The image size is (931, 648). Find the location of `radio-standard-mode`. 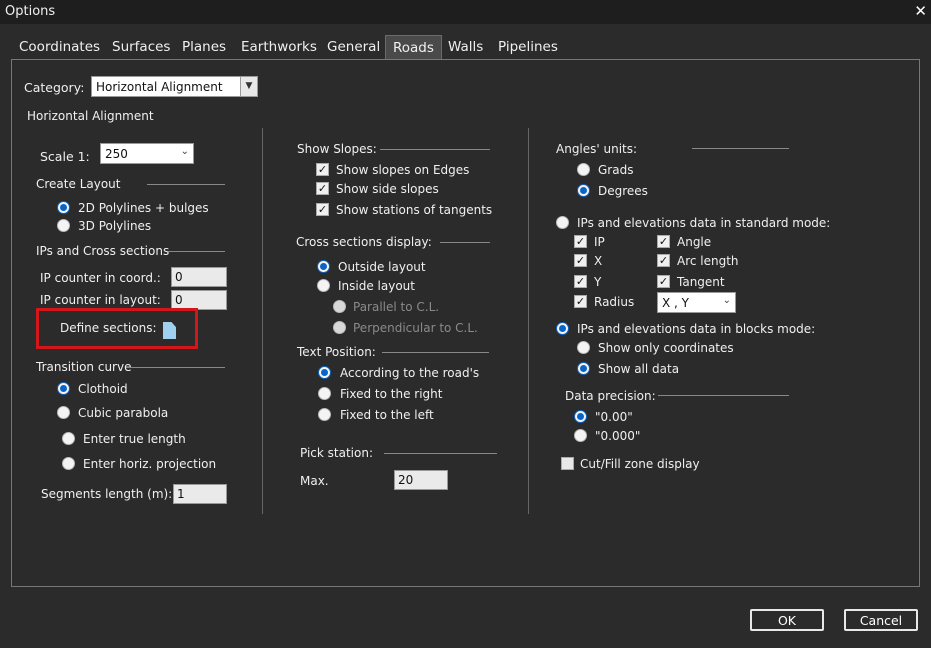

radio-standard-mode is located at coordinates (562, 222).